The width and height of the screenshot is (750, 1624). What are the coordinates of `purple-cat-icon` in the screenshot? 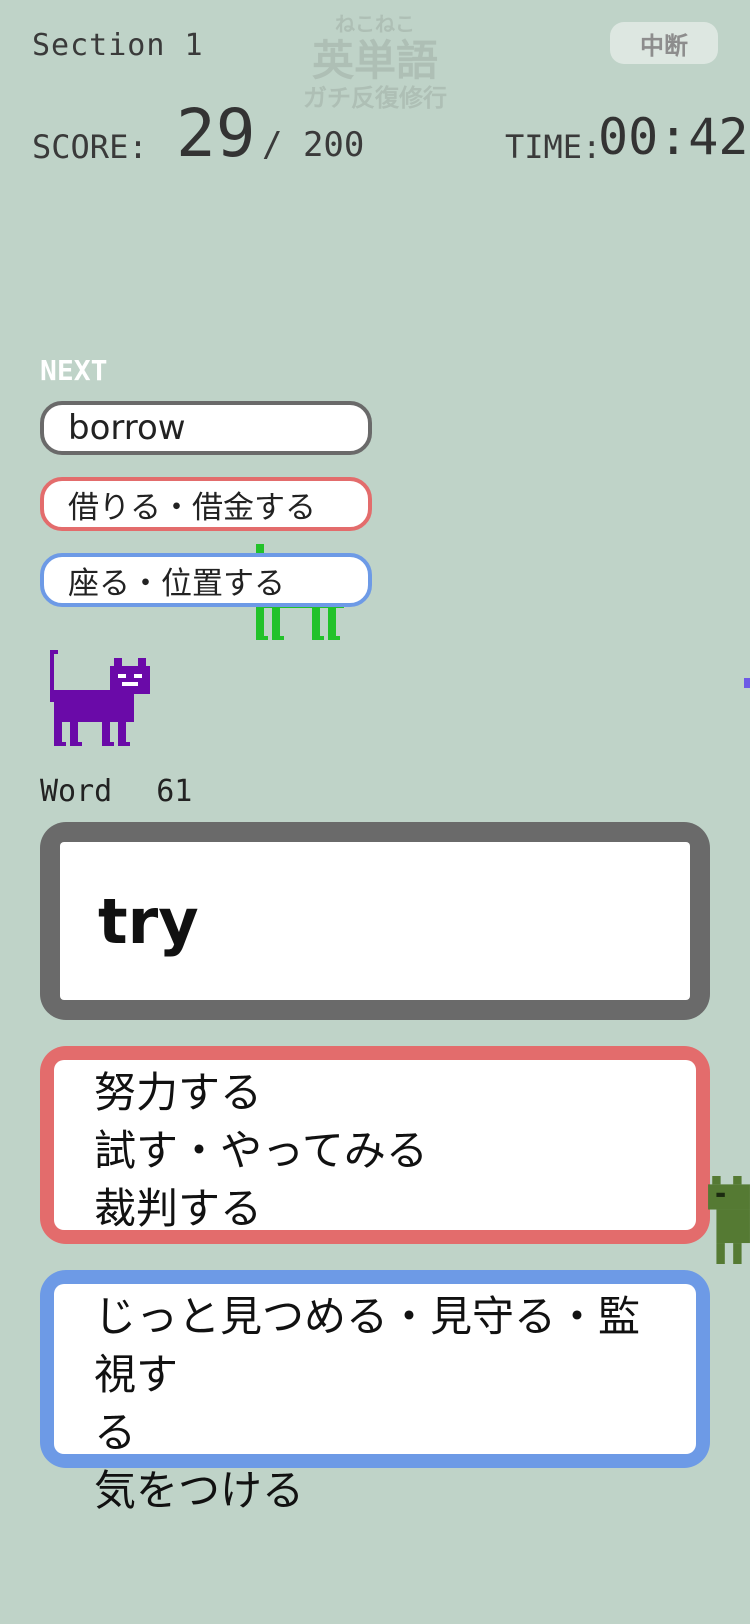 It's located at (100, 698).